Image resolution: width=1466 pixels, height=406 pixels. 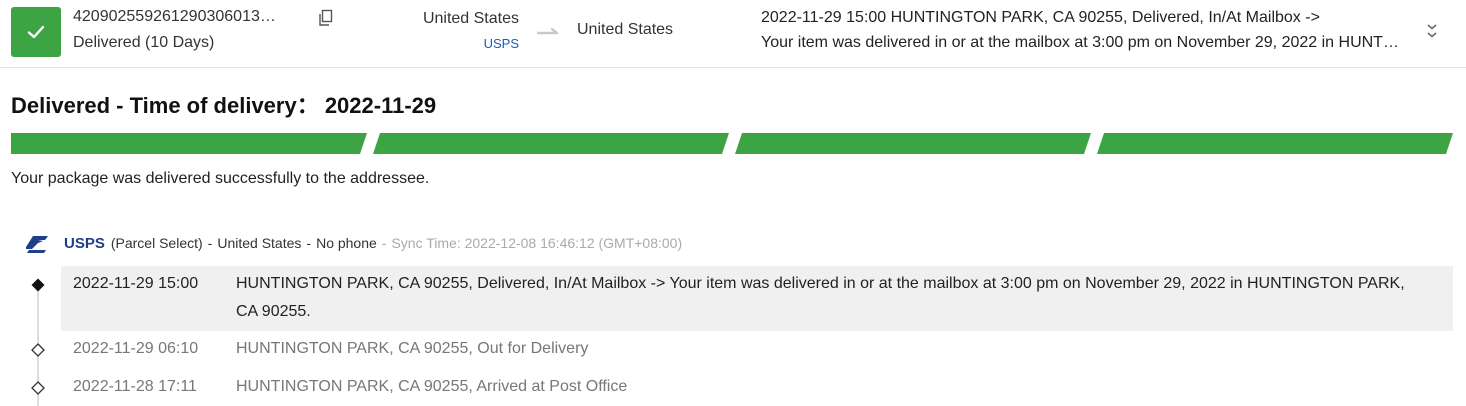 What do you see at coordinates (224, 105) in the screenshot?
I see `delivery-heading: Delivered - Time of delivery： 2022-11-29` at bounding box center [224, 105].